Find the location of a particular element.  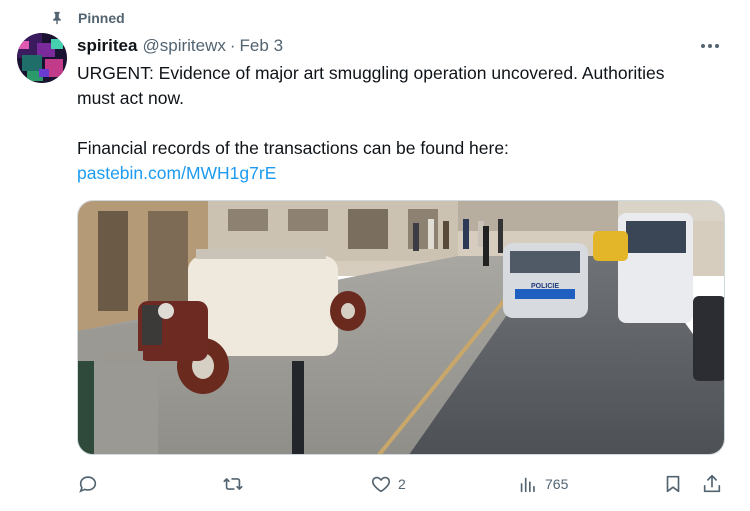

avatar is located at coordinates (42, 58).